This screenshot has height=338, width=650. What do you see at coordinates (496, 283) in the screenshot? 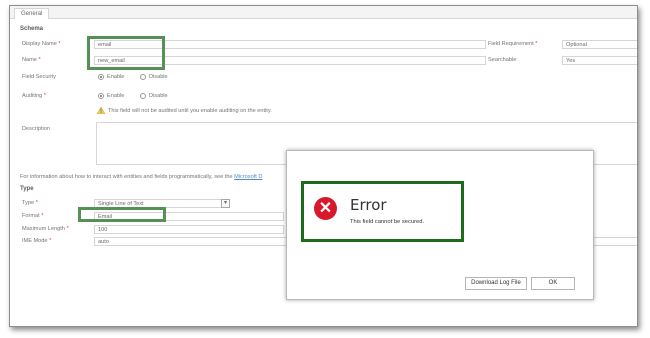
I see `download-log-file-button: Download Log File` at bounding box center [496, 283].